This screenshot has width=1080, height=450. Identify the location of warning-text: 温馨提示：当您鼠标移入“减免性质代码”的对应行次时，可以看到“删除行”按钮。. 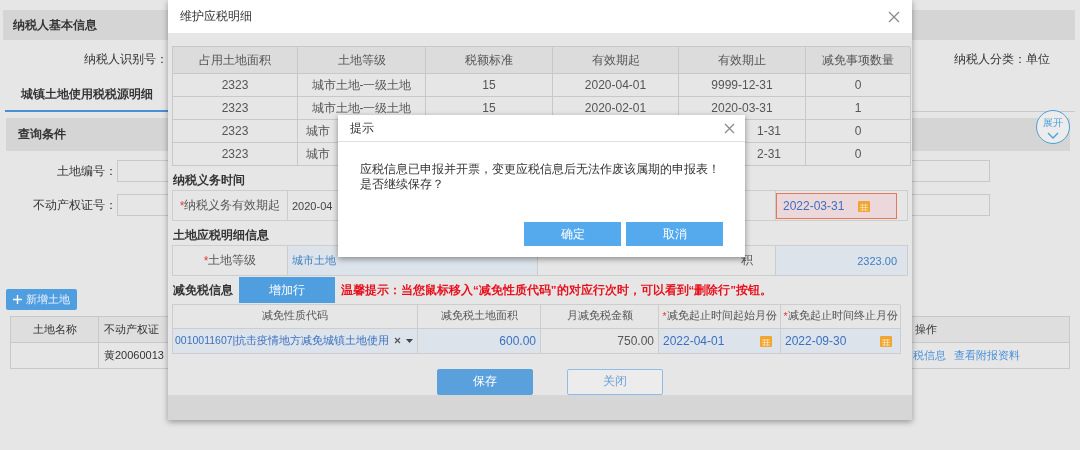
(556, 290).